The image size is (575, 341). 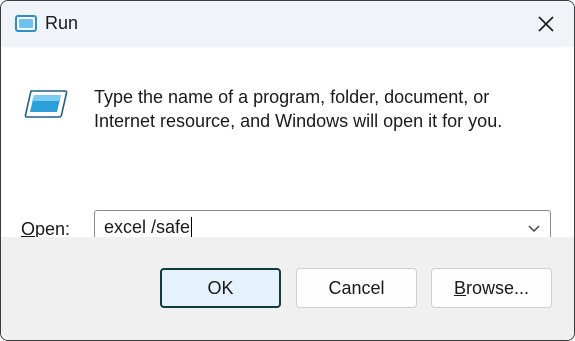 I want to click on close-icon, so click(x=546, y=24).